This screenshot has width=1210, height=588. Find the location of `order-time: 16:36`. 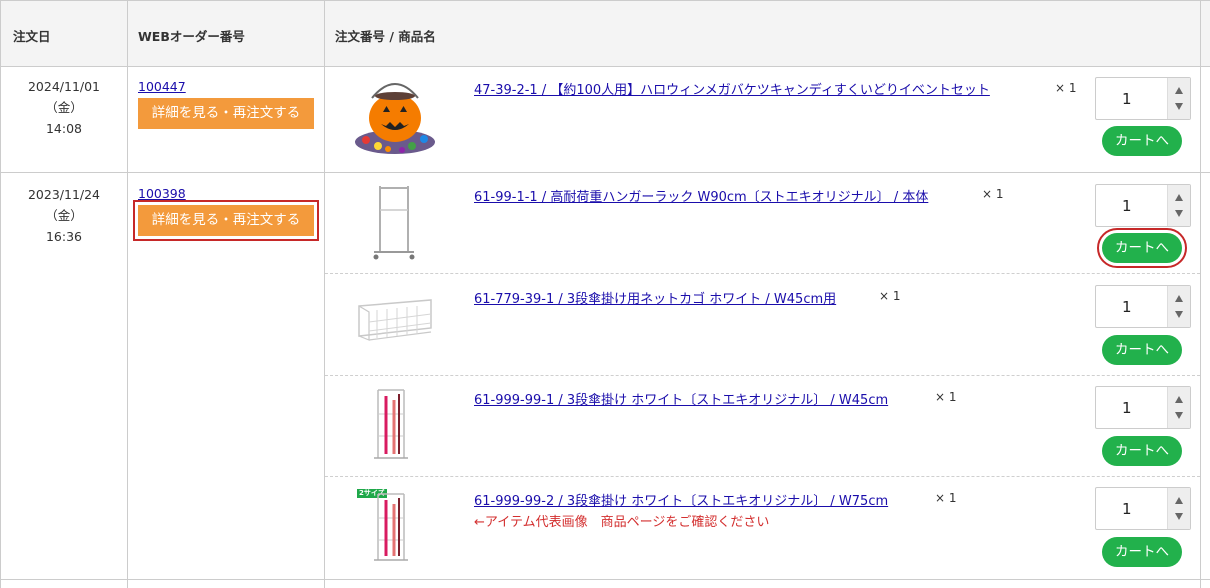

order-time: 16:36 is located at coordinates (64, 236).